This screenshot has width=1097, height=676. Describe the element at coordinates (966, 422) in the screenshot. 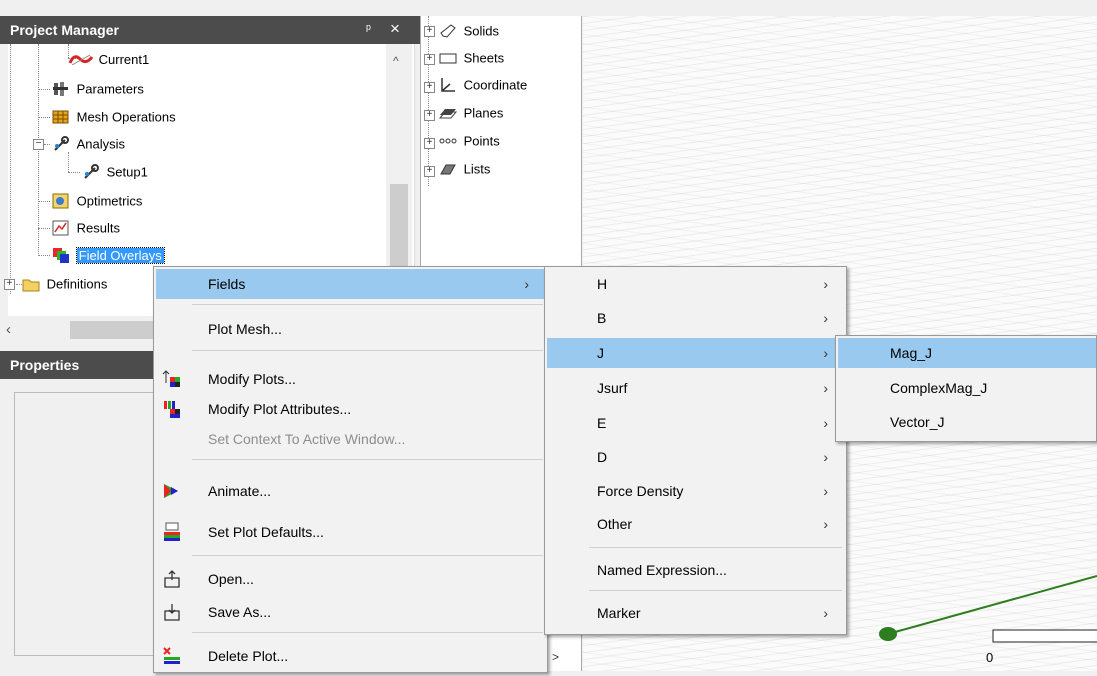

I see `submenu-item-vector-j: Vector_J` at that location.